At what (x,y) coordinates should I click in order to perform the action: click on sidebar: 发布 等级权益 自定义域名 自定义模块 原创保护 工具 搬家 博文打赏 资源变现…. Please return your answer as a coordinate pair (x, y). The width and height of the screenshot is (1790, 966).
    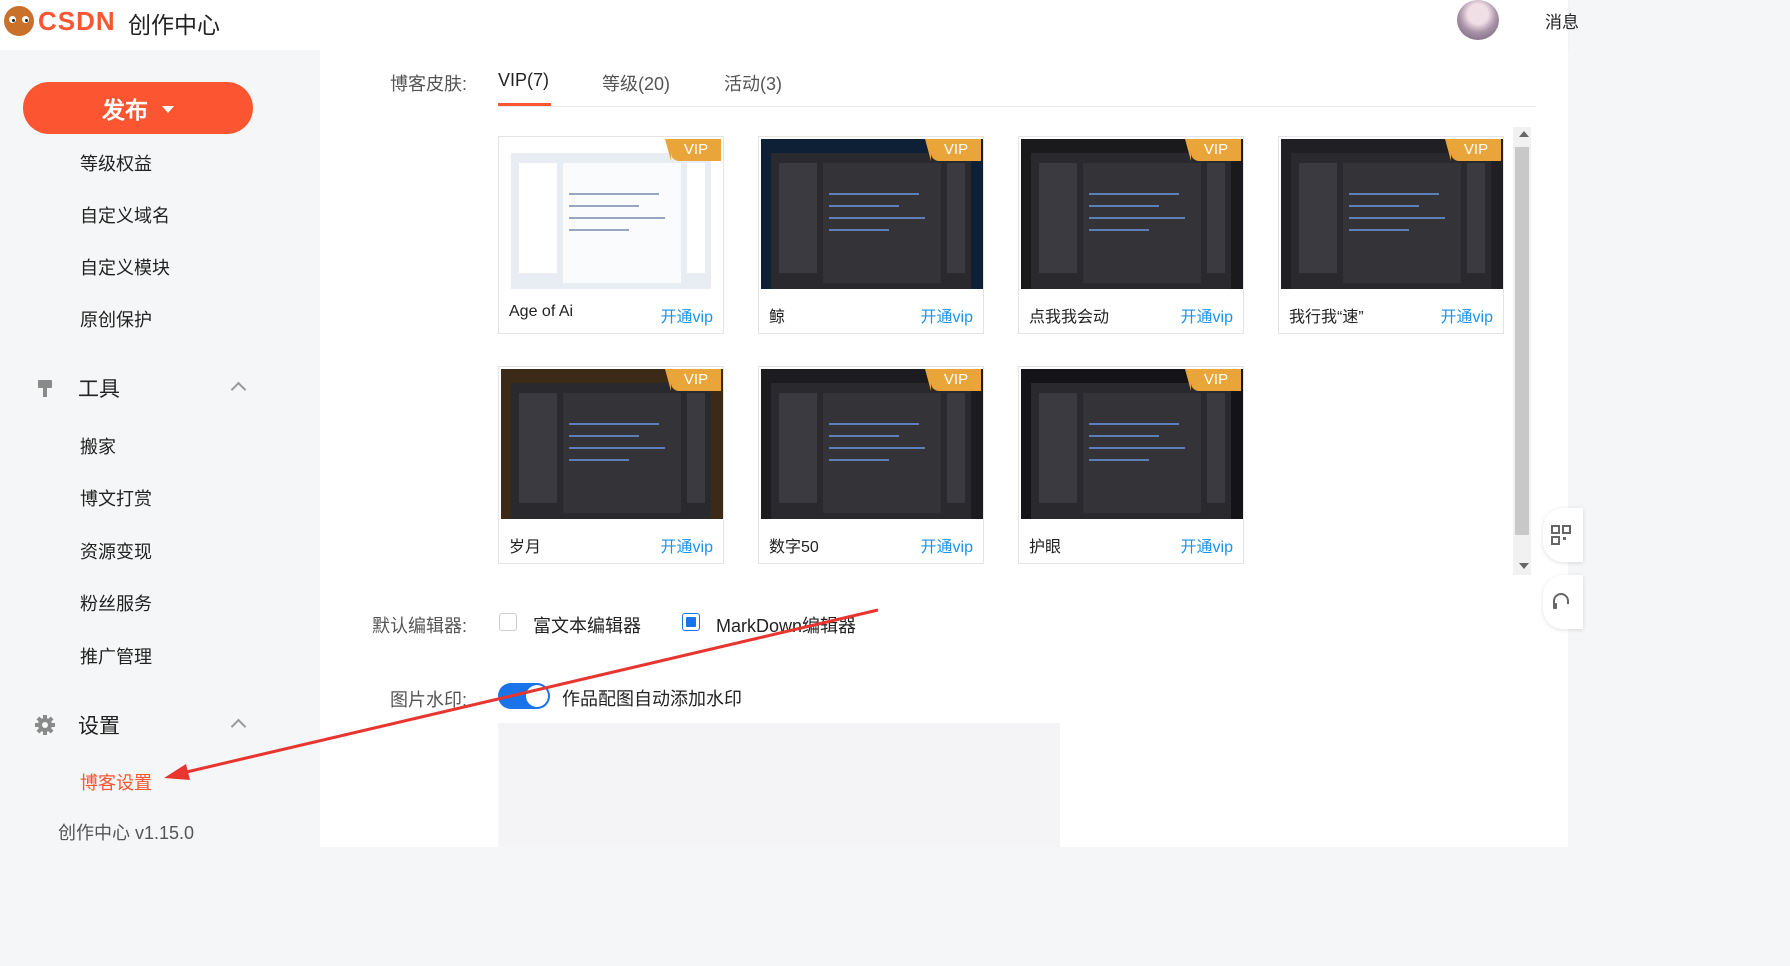
    Looking at the image, I should click on (160, 448).